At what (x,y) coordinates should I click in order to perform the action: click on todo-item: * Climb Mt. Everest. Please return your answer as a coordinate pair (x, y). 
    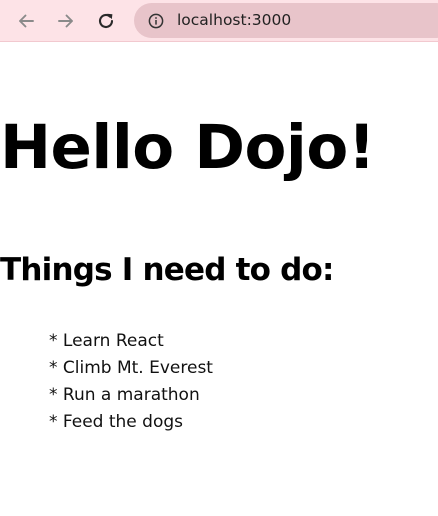
    Looking at the image, I should click on (131, 368).